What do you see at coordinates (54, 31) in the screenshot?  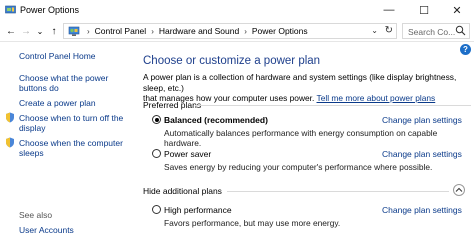 I see `up-button: ↑` at bounding box center [54, 31].